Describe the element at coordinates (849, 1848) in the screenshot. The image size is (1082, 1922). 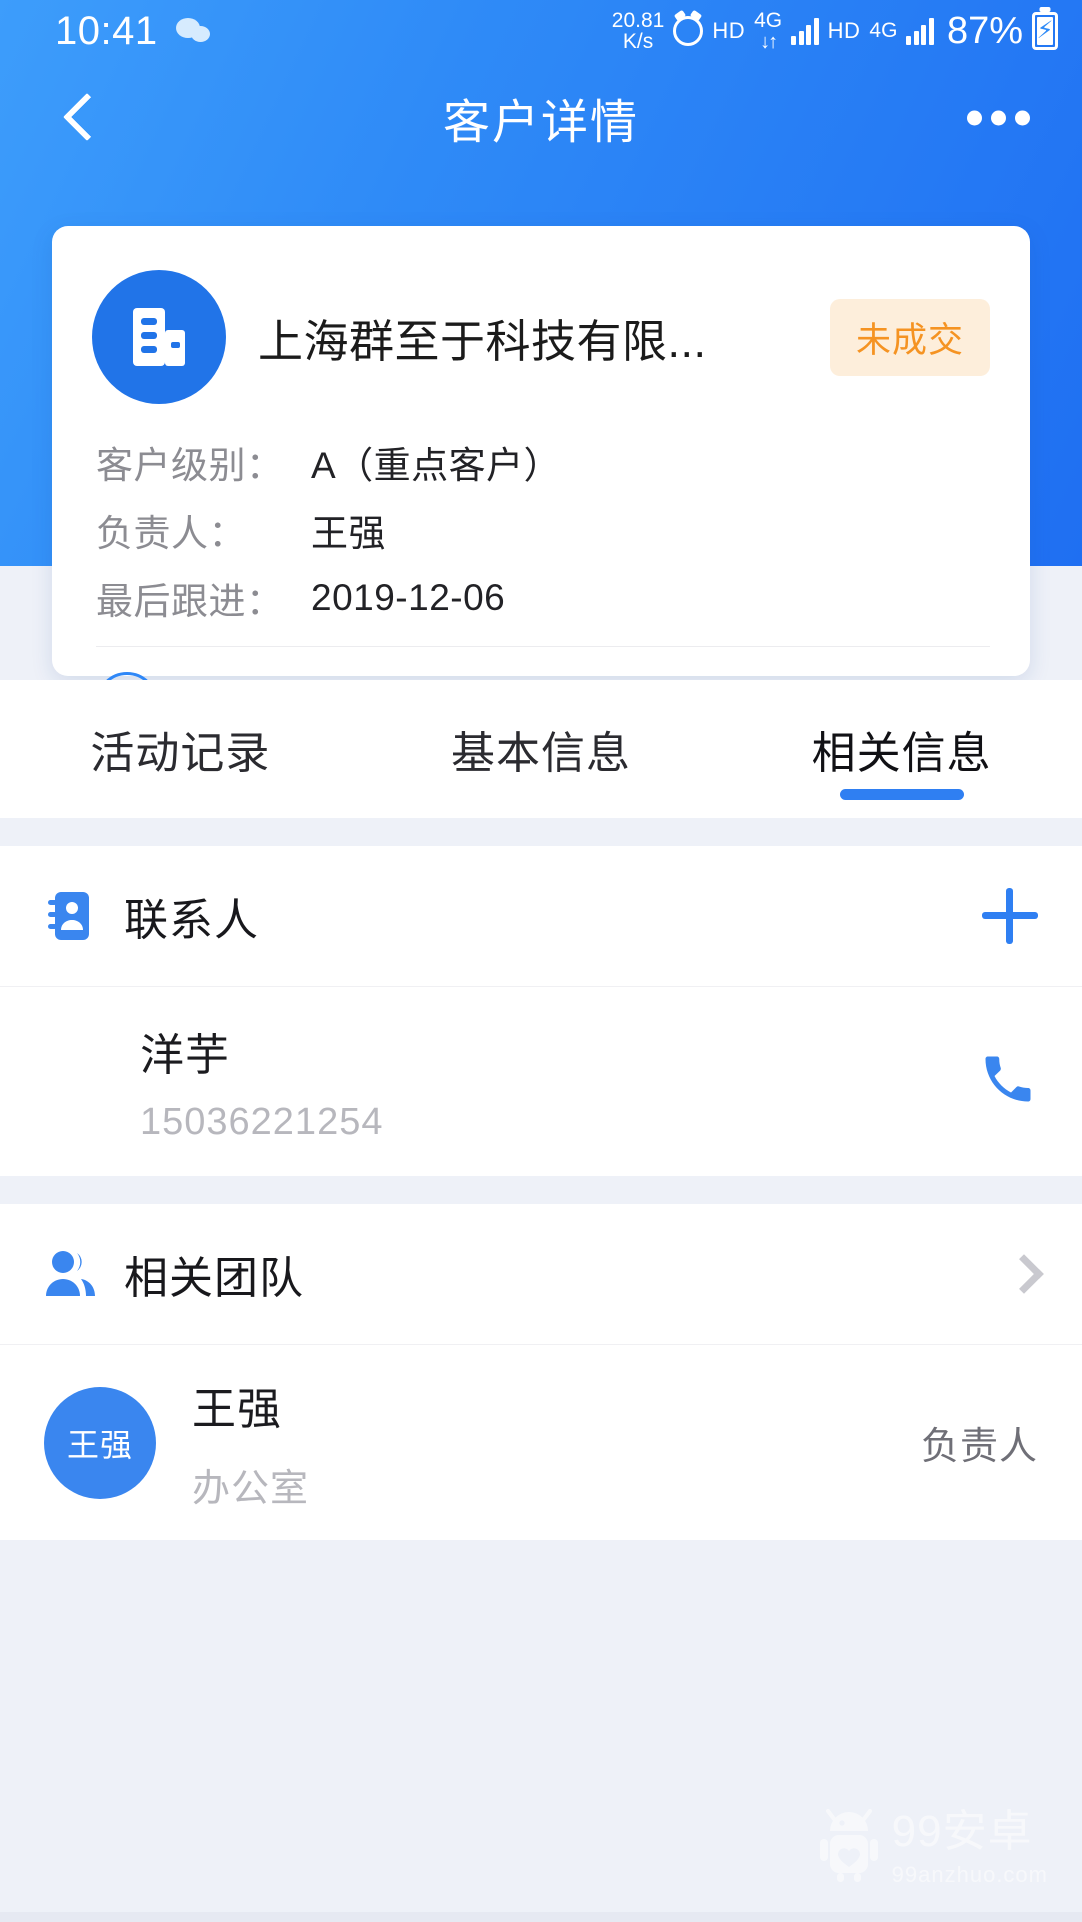
I see `android-robot-icon` at that location.